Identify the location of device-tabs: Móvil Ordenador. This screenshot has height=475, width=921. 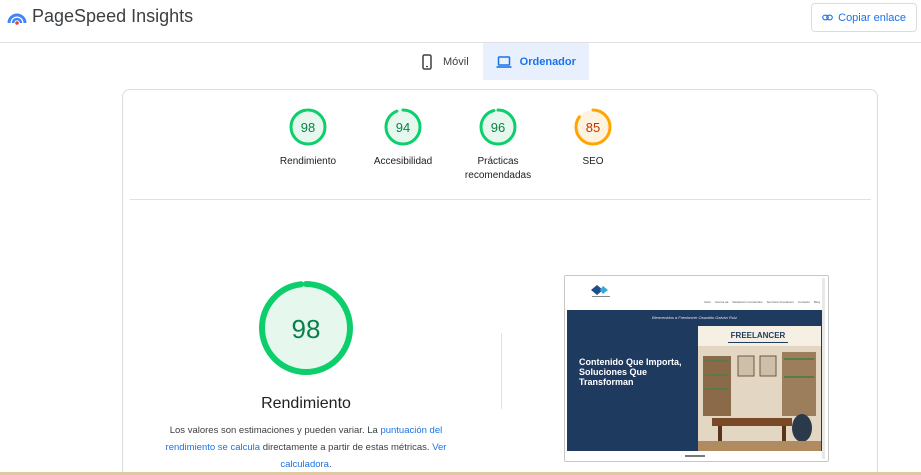
(497, 61).